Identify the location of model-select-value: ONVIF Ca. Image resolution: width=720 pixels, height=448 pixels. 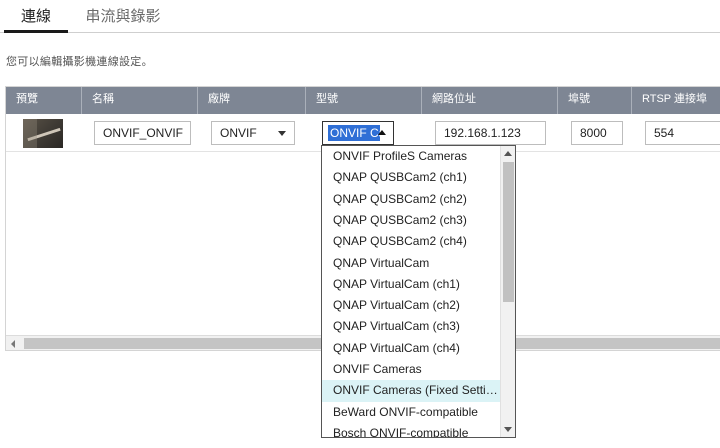
(354, 133).